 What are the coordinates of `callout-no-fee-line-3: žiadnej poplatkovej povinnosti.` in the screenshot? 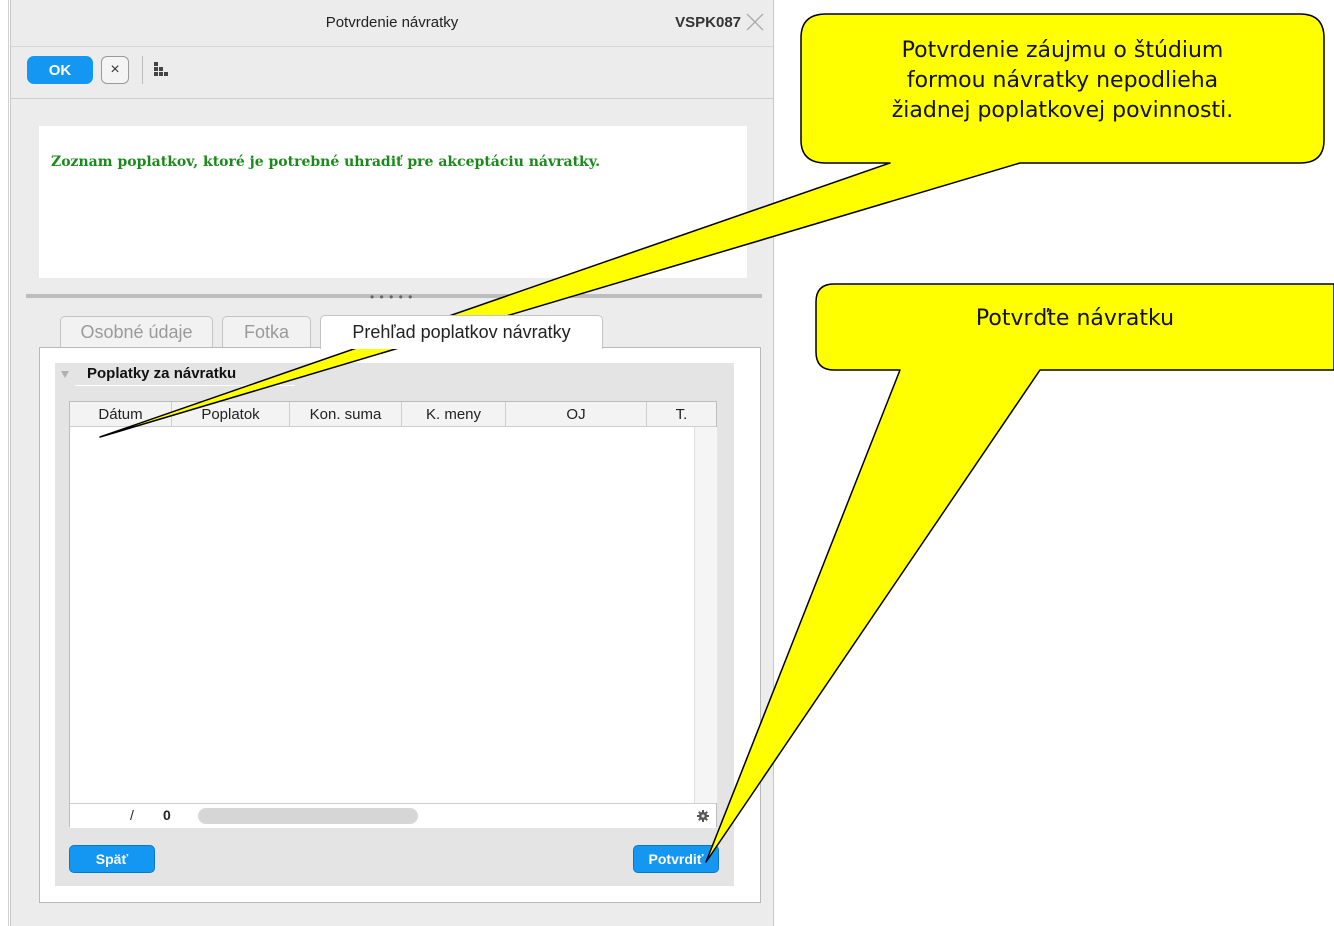 It's located at (1062, 110).